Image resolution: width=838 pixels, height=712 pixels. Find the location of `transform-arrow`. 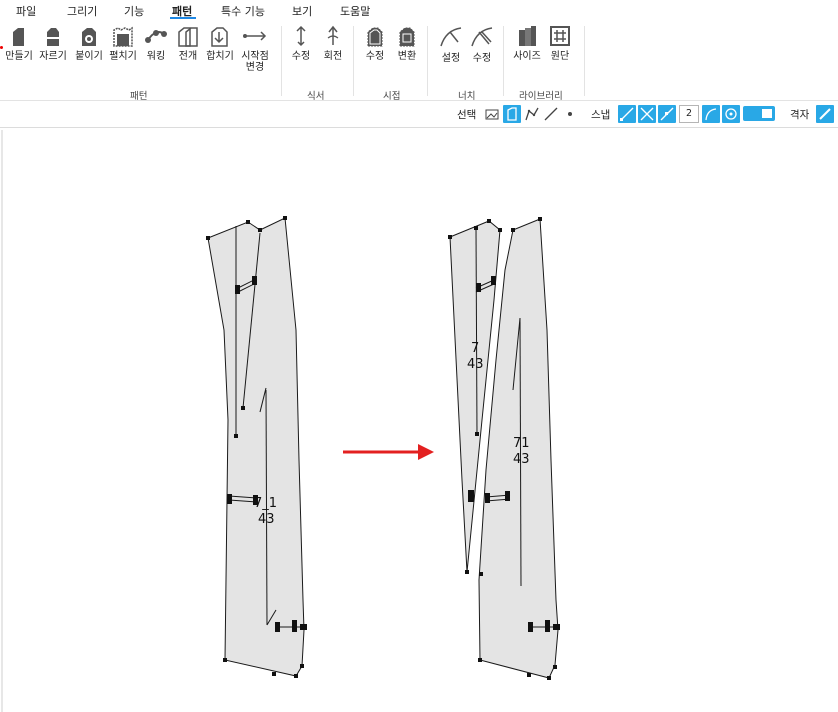

transform-arrow is located at coordinates (388, 452).